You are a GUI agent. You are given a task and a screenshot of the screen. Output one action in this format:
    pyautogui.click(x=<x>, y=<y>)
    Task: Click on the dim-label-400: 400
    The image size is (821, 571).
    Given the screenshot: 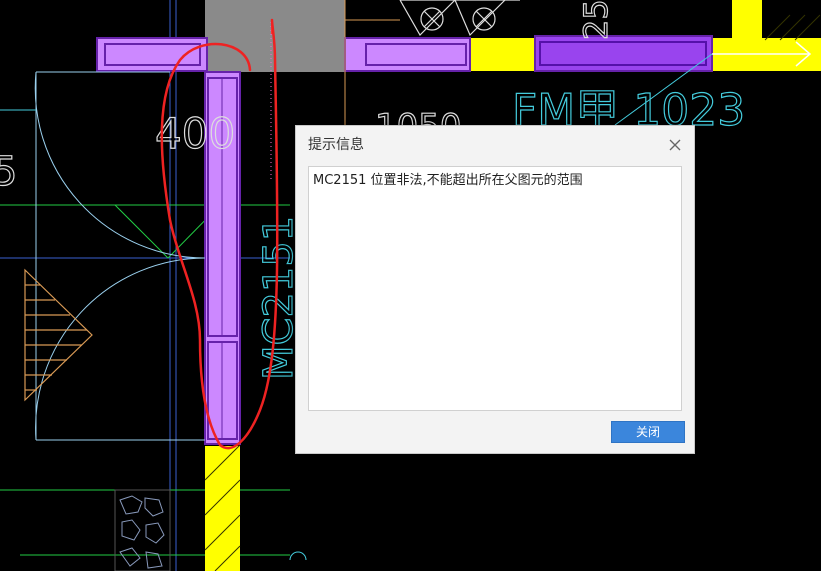 What is the action you would take?
    pyautogui.click(x=195, y=133)
    